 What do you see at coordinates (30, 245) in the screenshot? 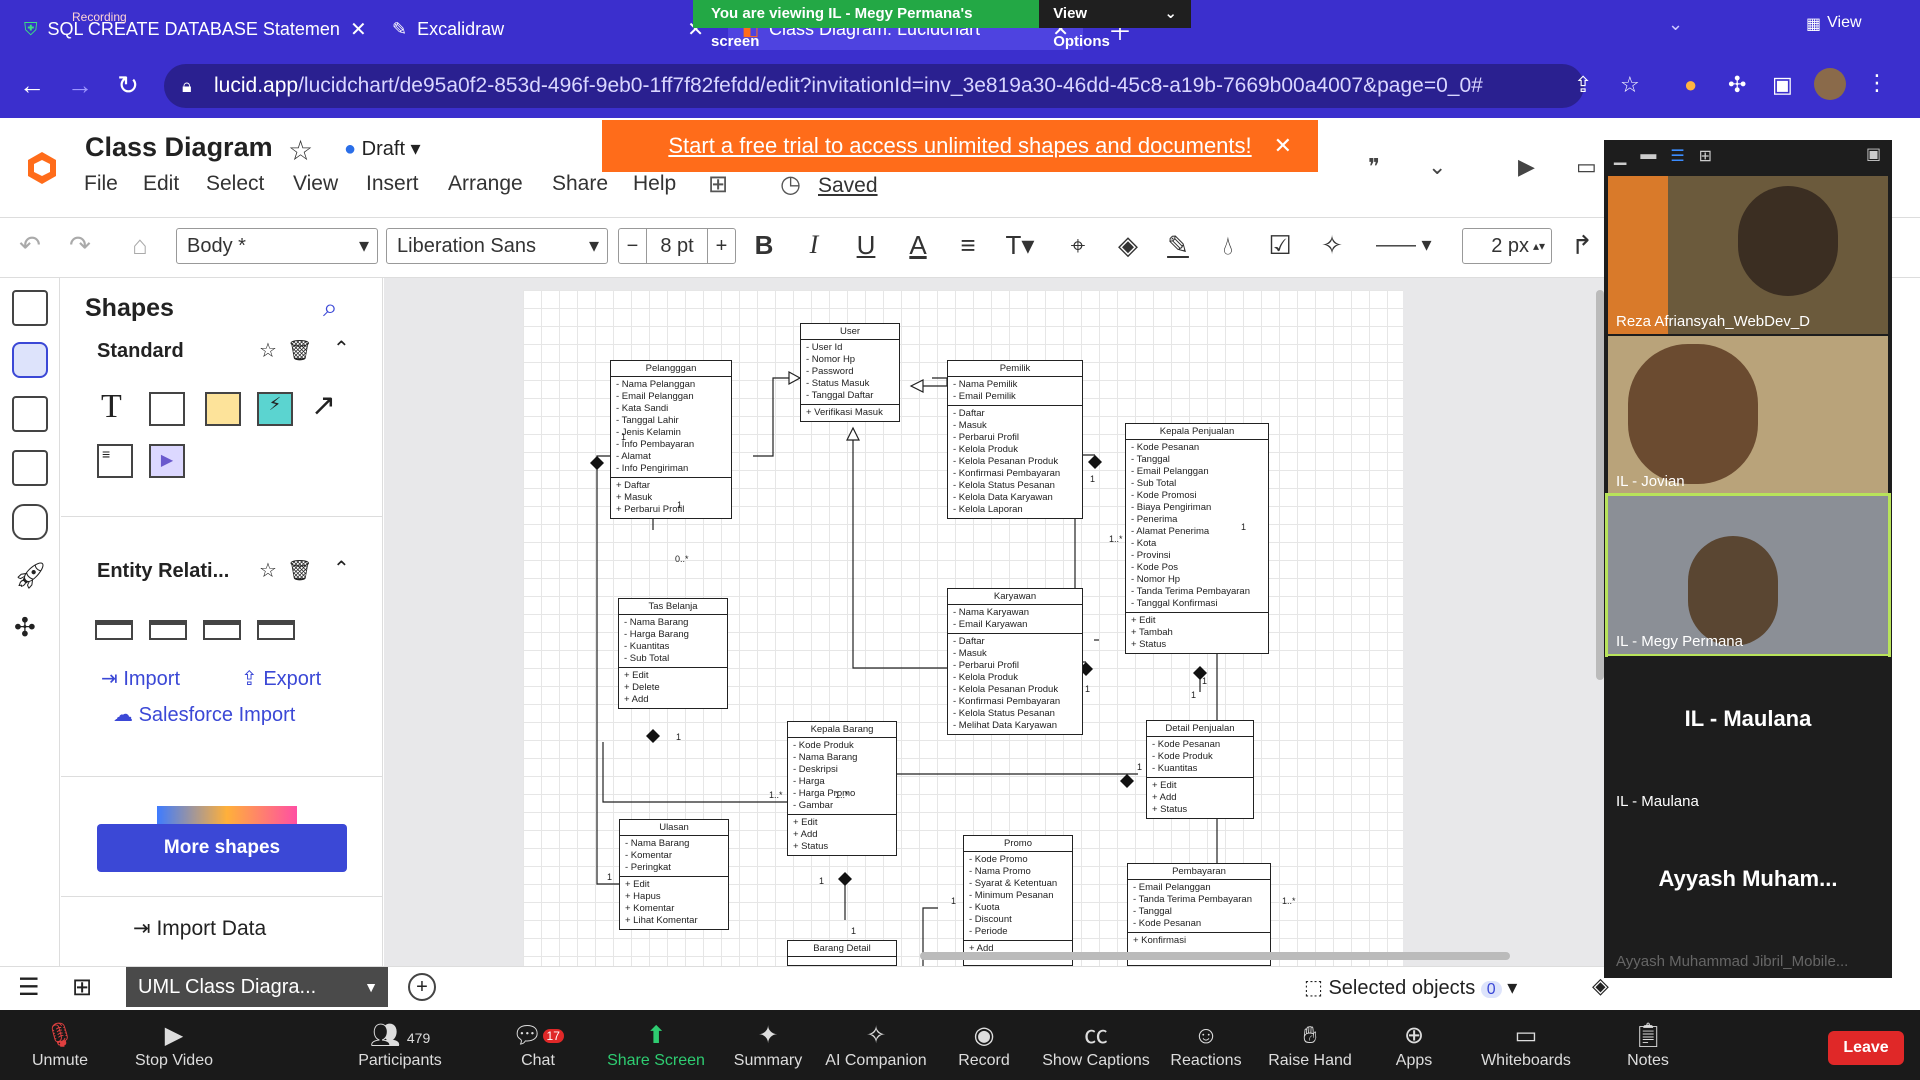
I see `undo-icon: ↶` at bounding box center [30, 245].